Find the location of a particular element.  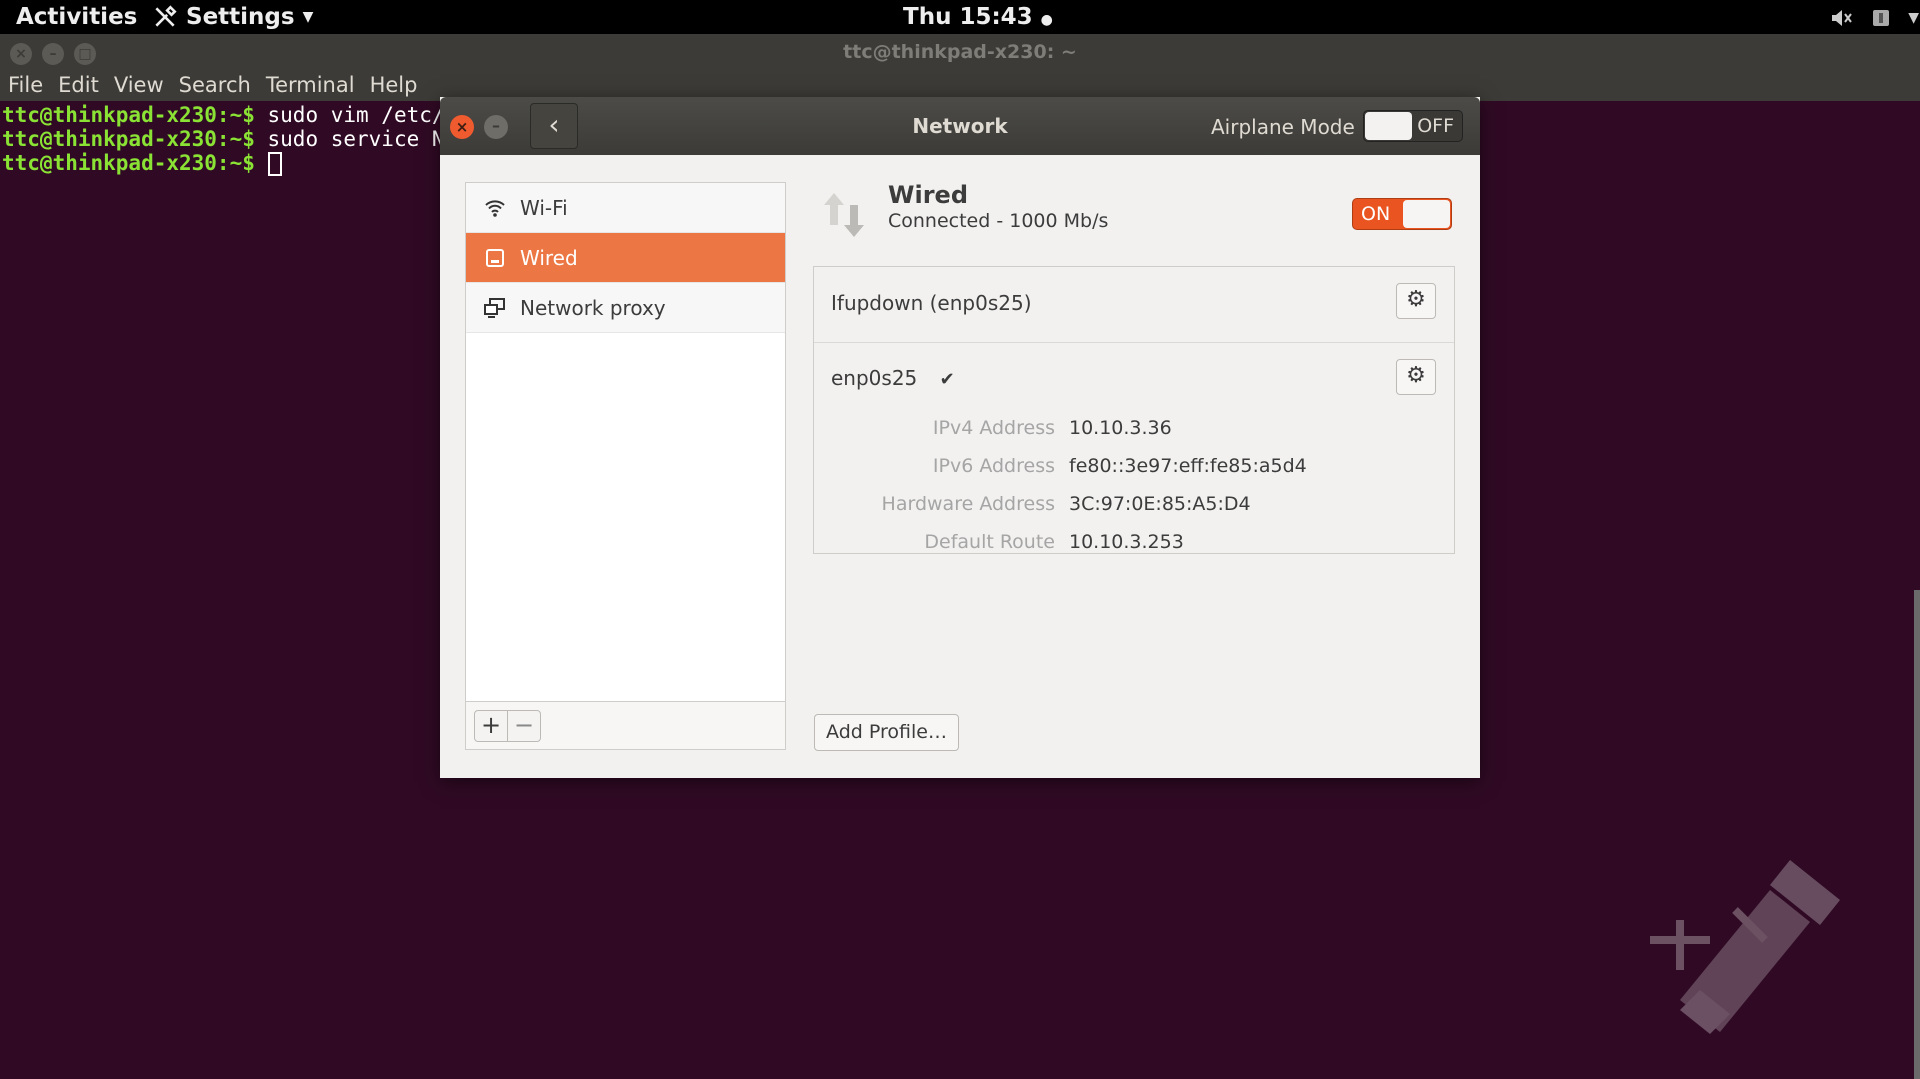

top-bar: Activities Settings ▼ Thu 15:43 ● ▼ is located at coordinates (960, 17).